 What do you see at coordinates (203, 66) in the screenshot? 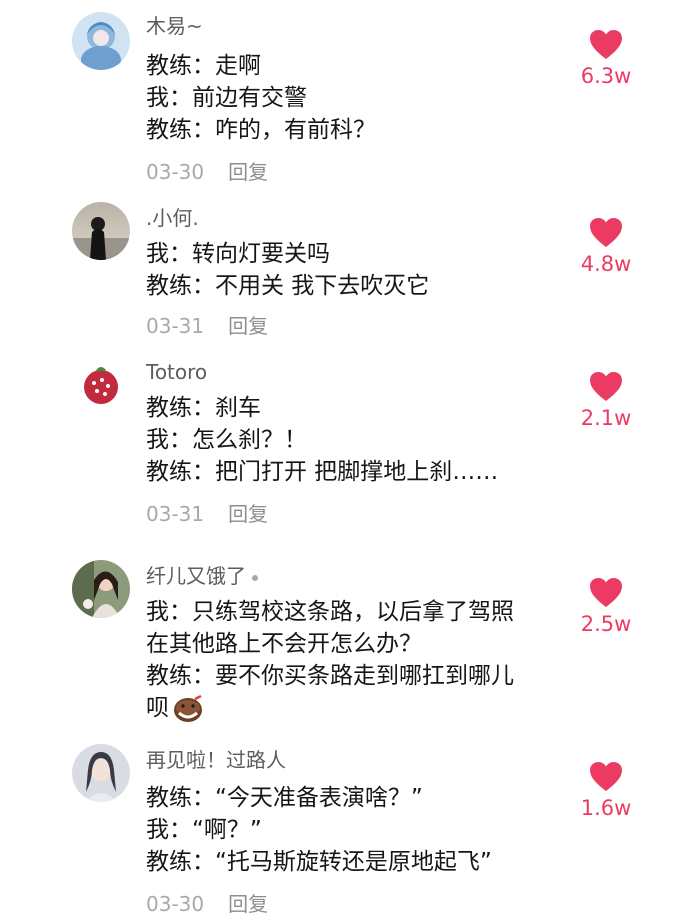
I see `comment-line: 教练：走啊` at bounding box center [203, 66].